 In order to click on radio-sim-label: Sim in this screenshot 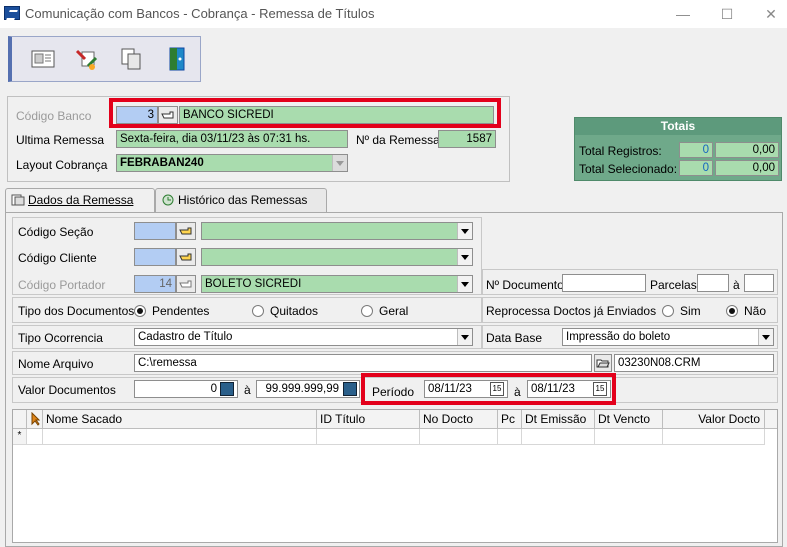, I will do `click(690, 311)`.